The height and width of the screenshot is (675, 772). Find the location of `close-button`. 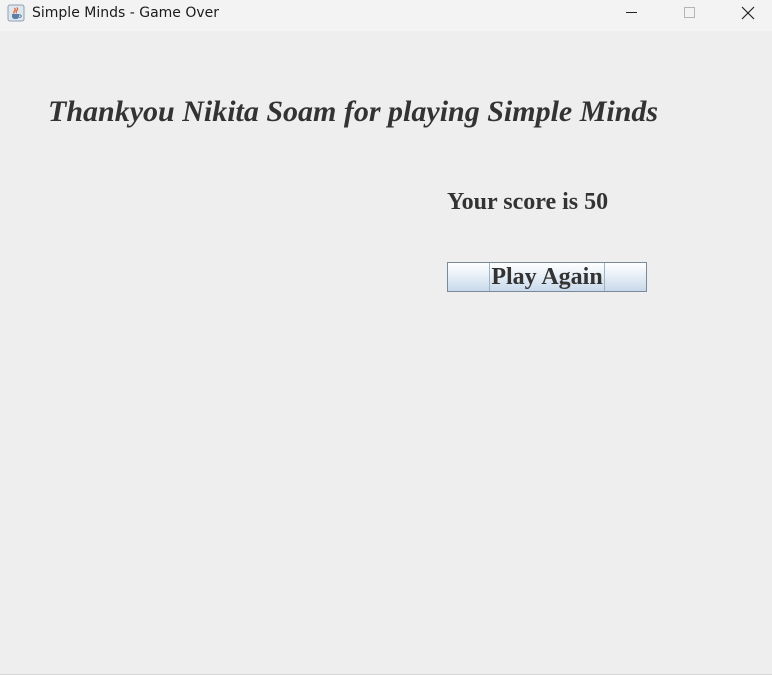

close-button is located at coordinates (746, 15).